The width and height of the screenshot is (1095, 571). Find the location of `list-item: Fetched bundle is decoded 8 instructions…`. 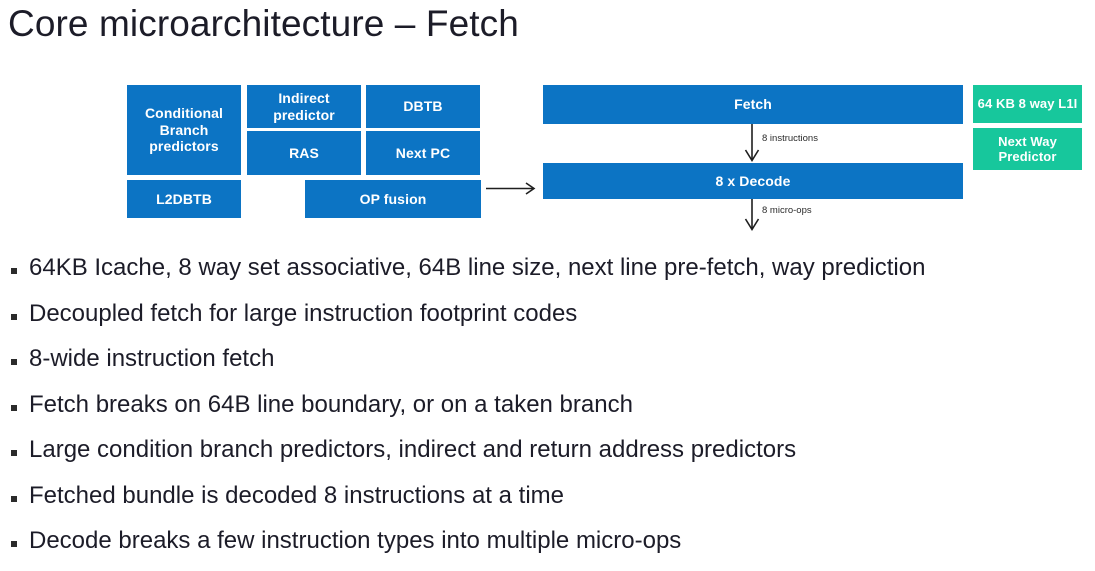

list-item: Fetched bundle is decoded 8 instructions… is located at coordinates (547, 503).